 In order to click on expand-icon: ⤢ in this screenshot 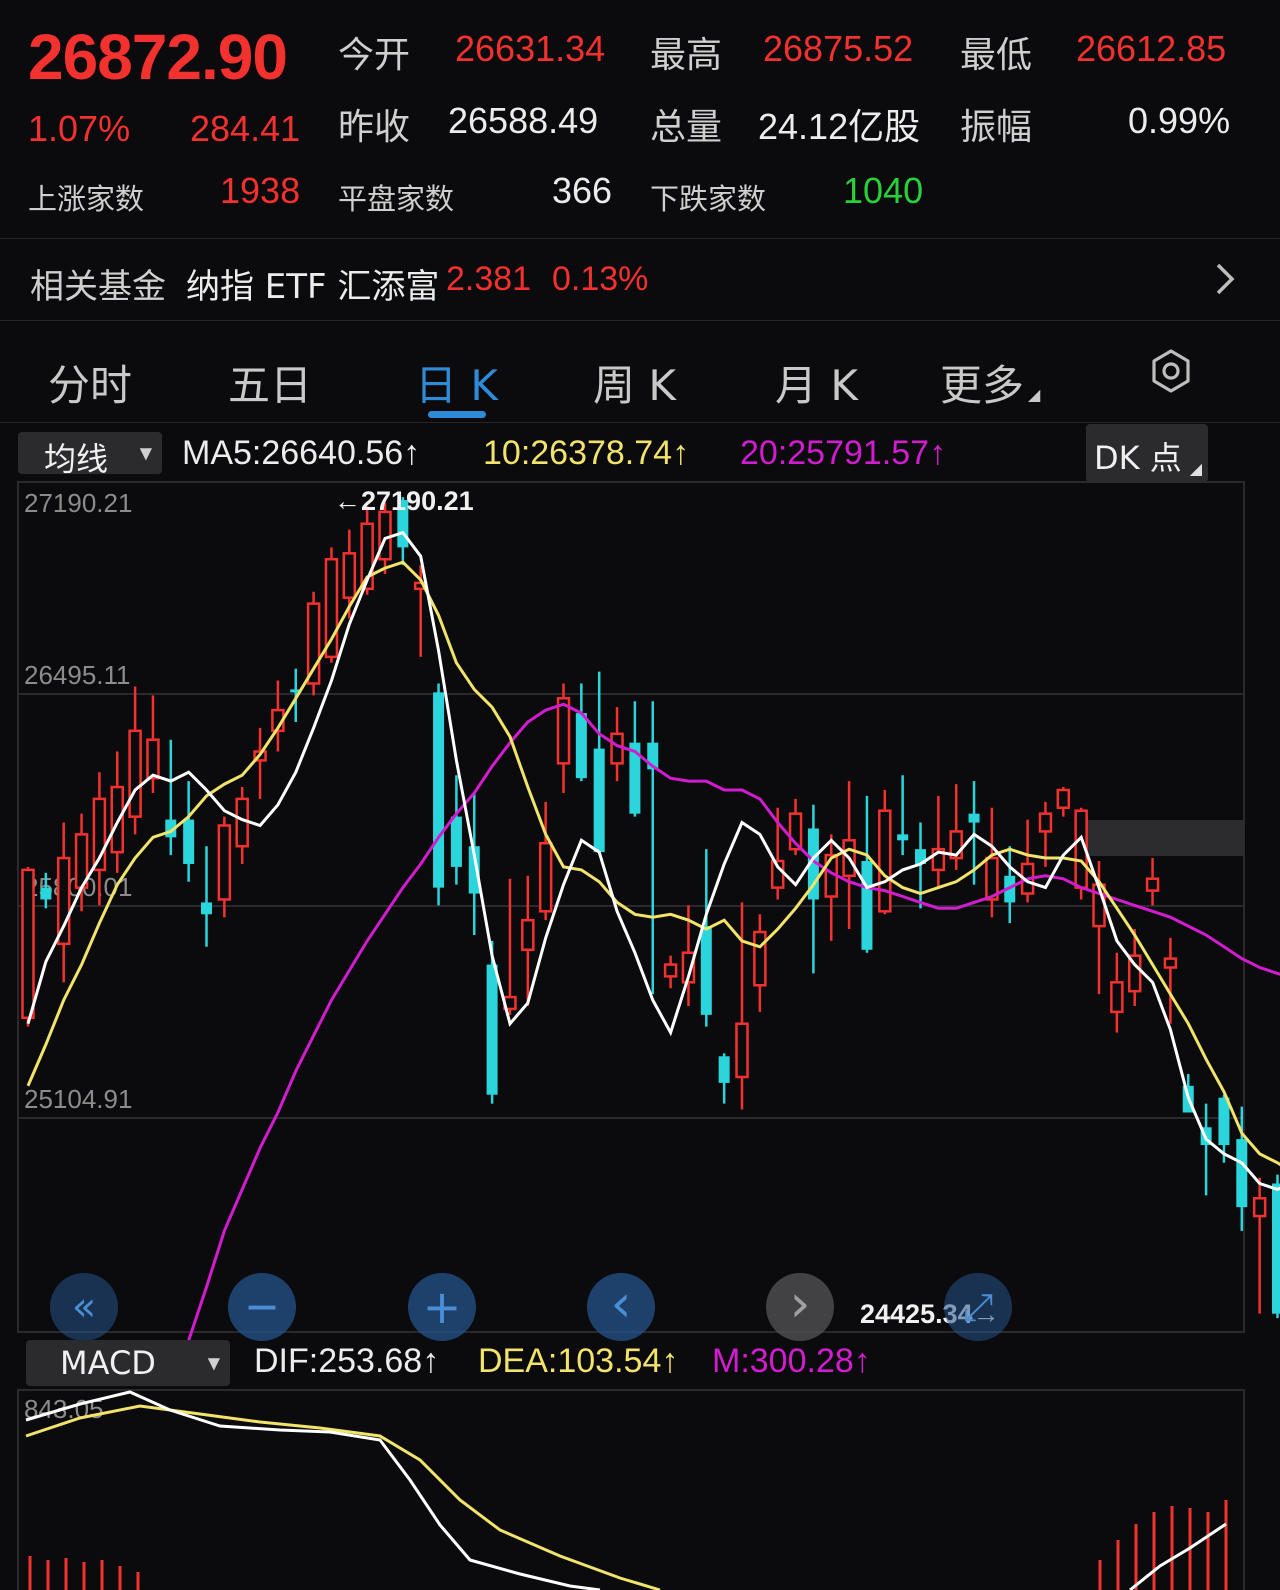, I will do `click(978, 1307)`.